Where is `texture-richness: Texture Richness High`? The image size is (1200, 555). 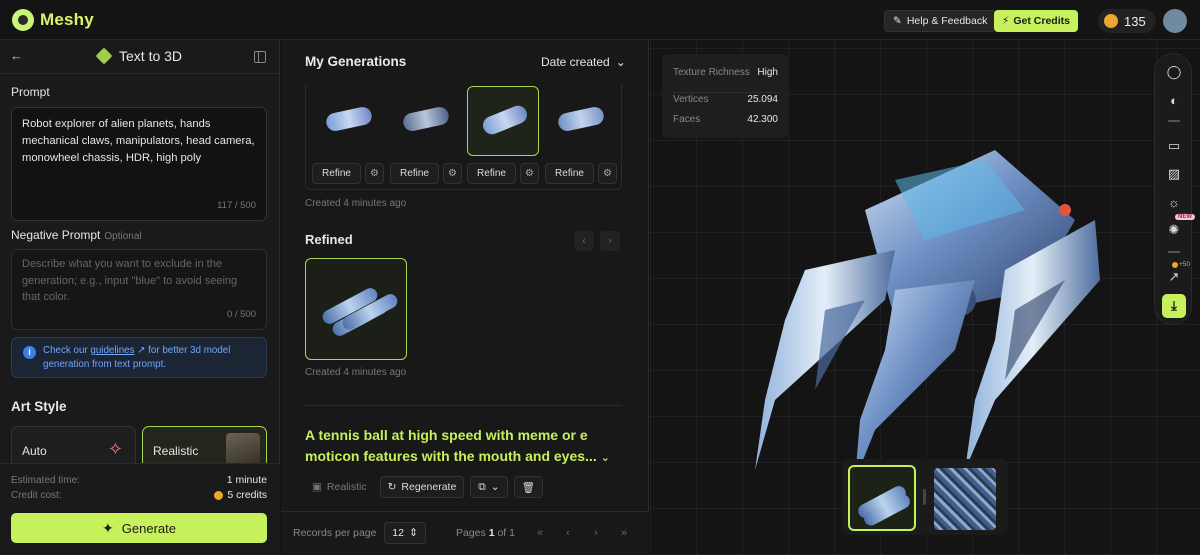
texture-richness: Texture Richness High is located at coordinates (725, 72).